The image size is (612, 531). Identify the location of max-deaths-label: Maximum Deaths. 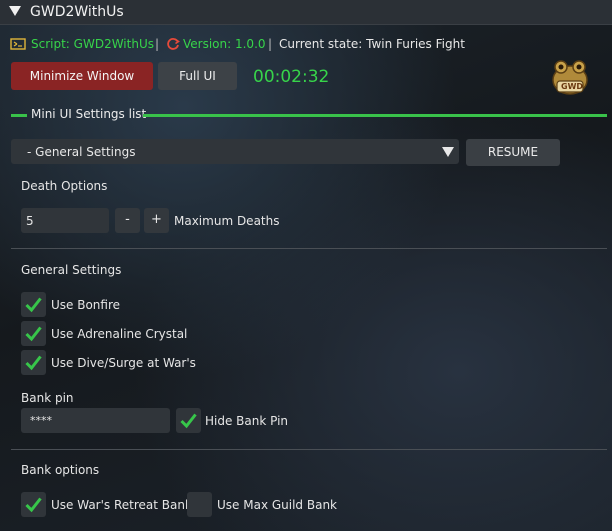
(227, 221).